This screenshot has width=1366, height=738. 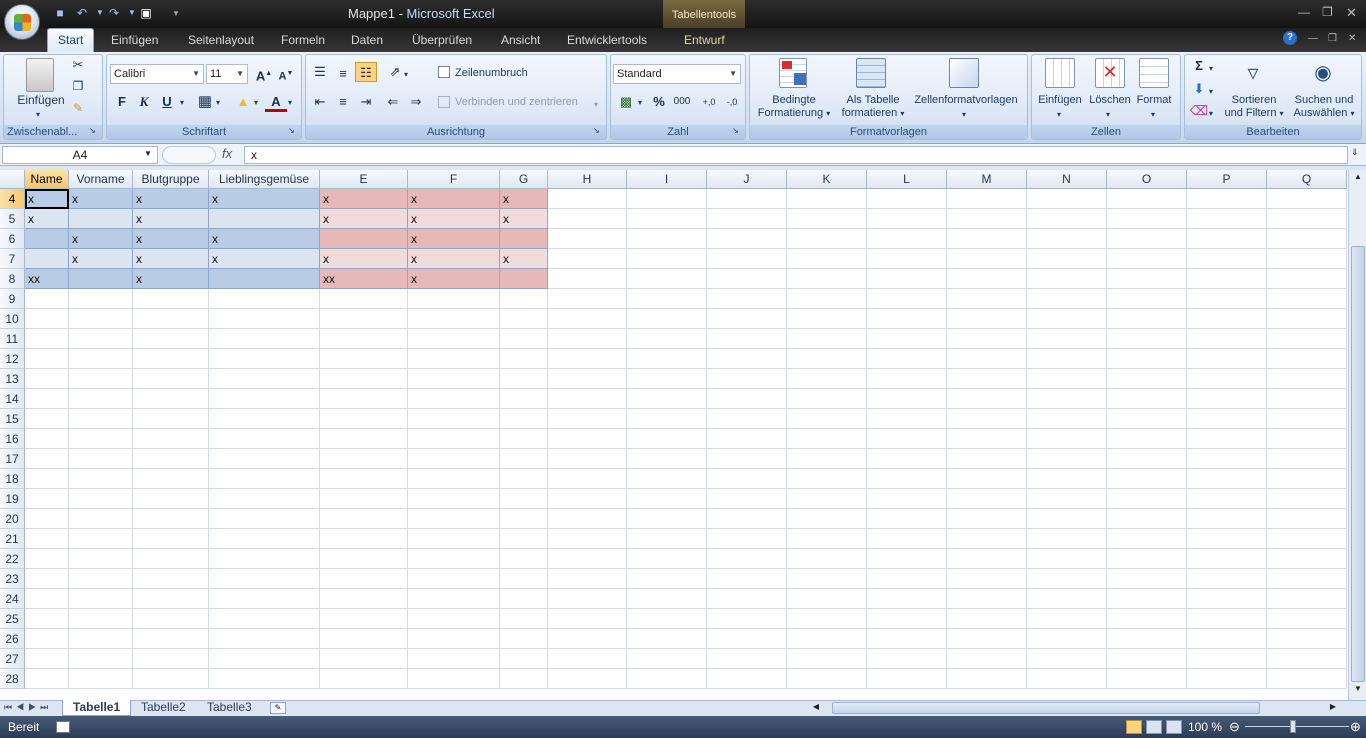 What do you see at coordinates (12, 539) in the screenshot?
I see `row-header: 21` at bounding box center [12, 539].